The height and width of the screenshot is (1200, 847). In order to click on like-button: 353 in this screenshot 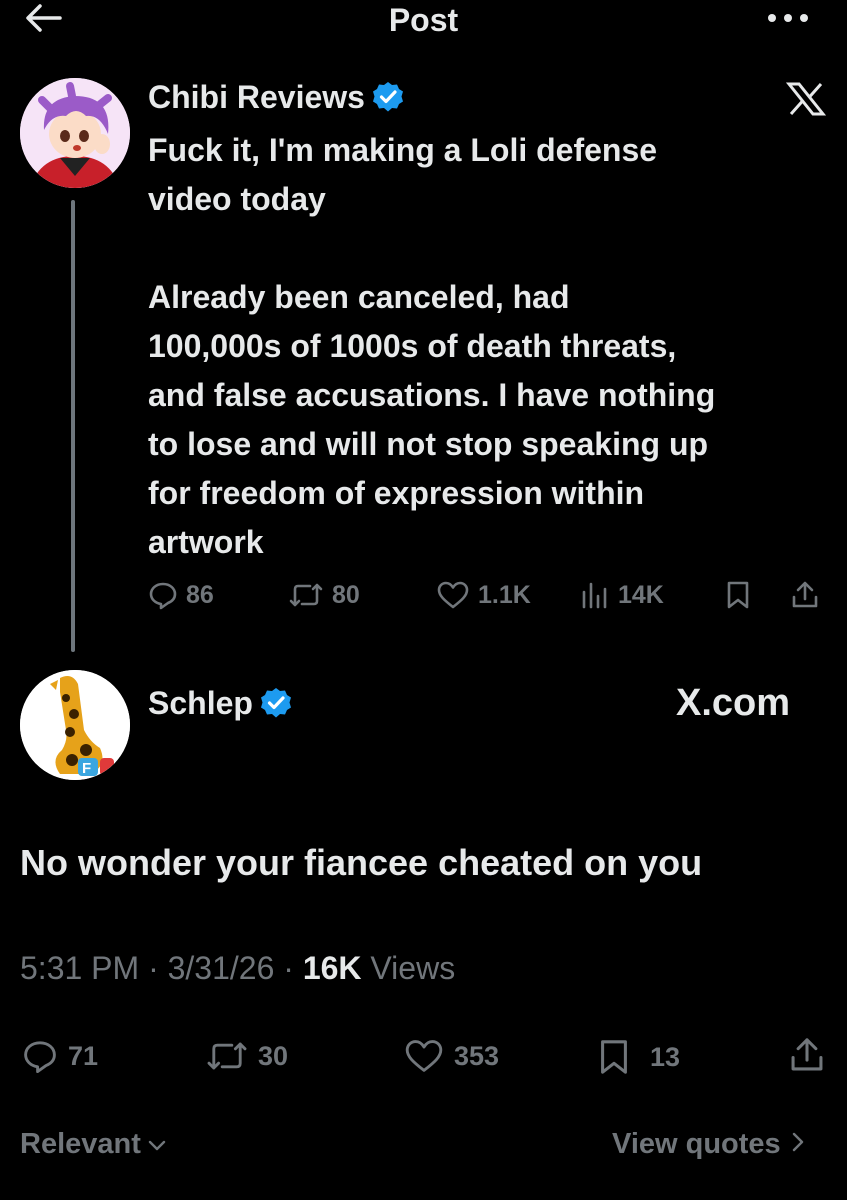, I will do `click(450, 1056)`.